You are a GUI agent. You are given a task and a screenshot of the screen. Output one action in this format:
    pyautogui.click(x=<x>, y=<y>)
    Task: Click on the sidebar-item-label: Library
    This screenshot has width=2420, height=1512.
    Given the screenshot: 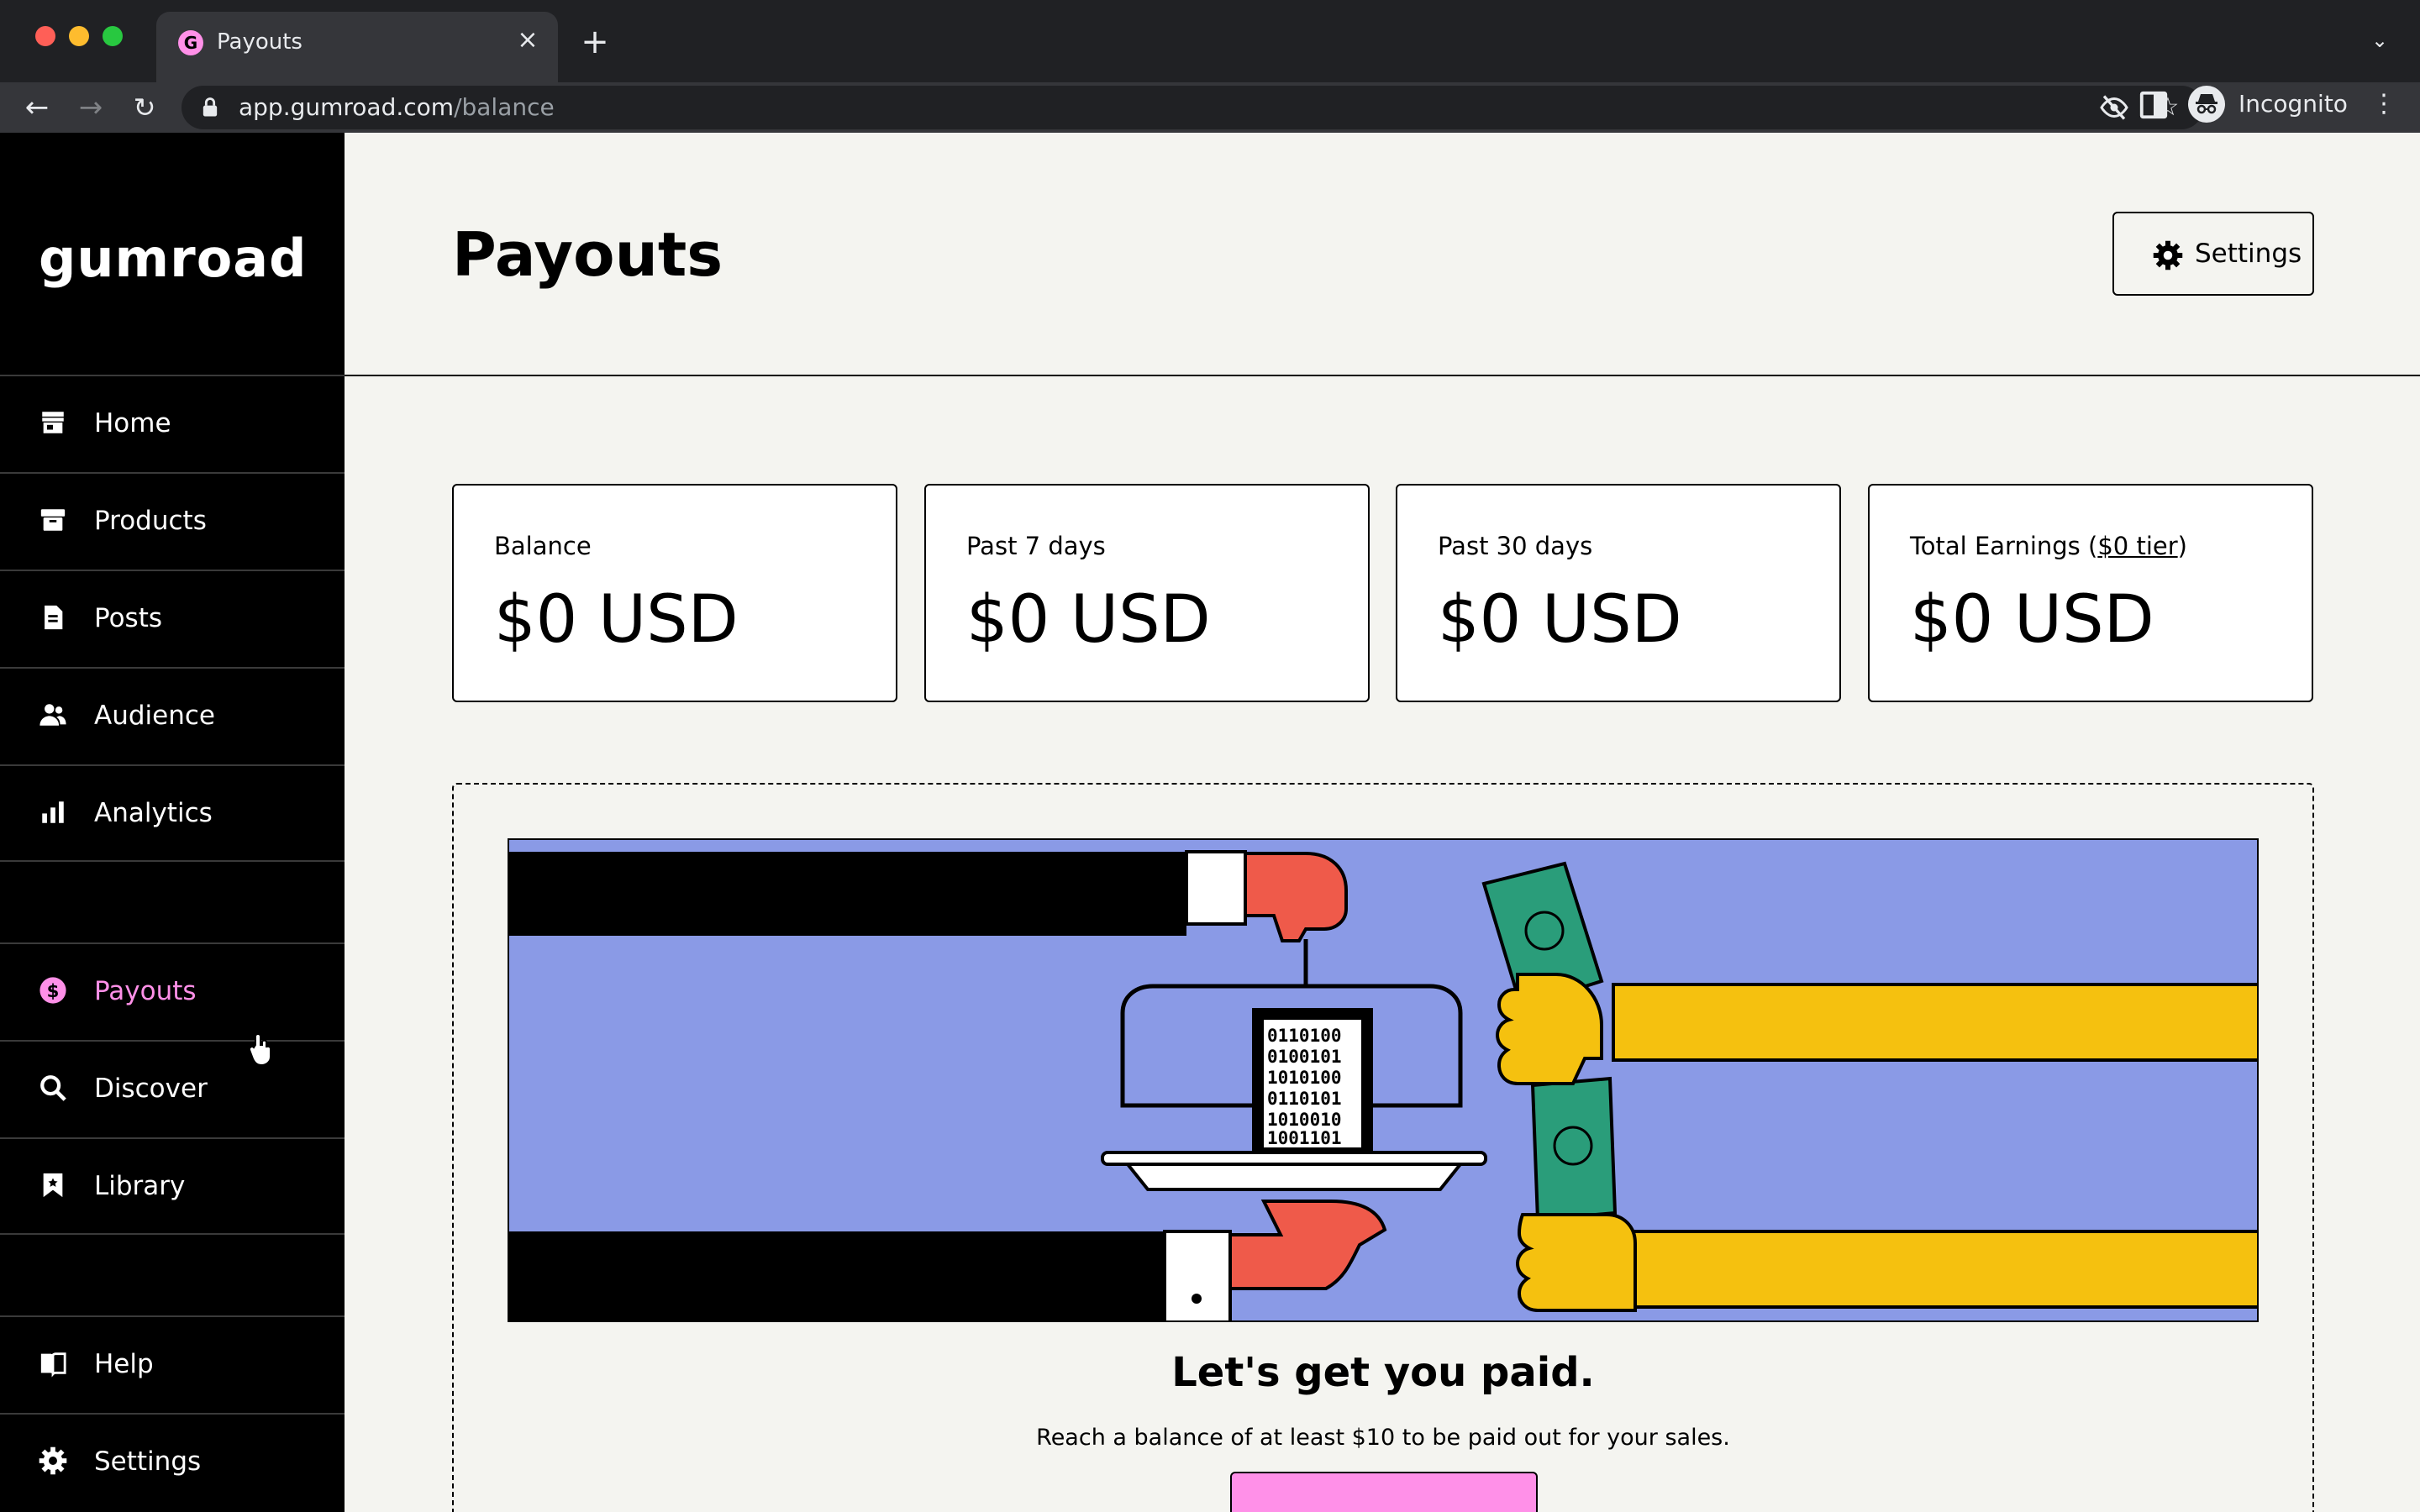 What is the action you would take?
    pyautogui.click(x=140, y=1186)
    